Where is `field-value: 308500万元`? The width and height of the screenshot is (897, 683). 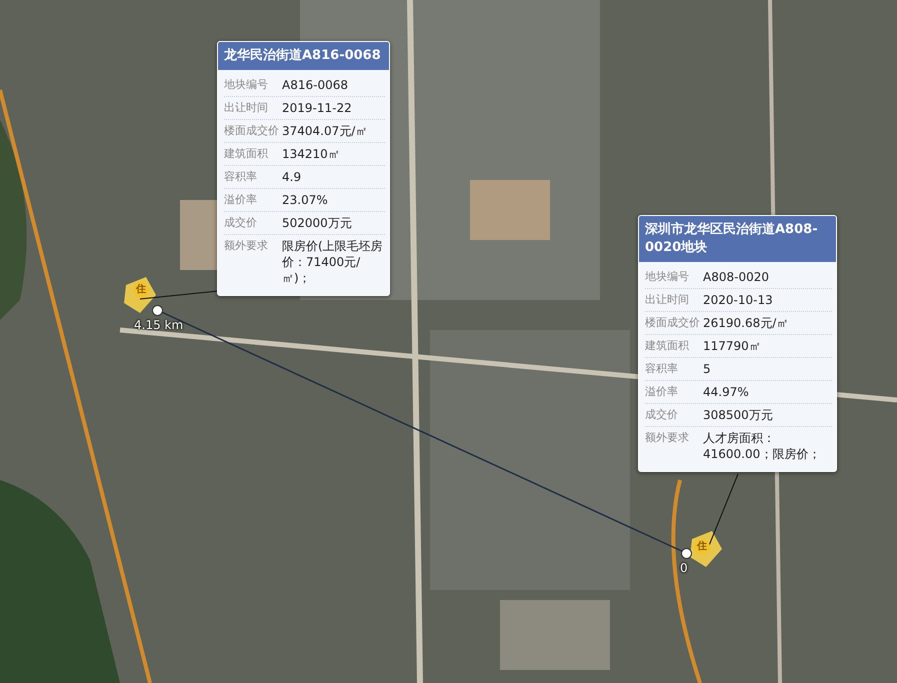
field-value: 308500万元 is located at coordinates (738, 415).